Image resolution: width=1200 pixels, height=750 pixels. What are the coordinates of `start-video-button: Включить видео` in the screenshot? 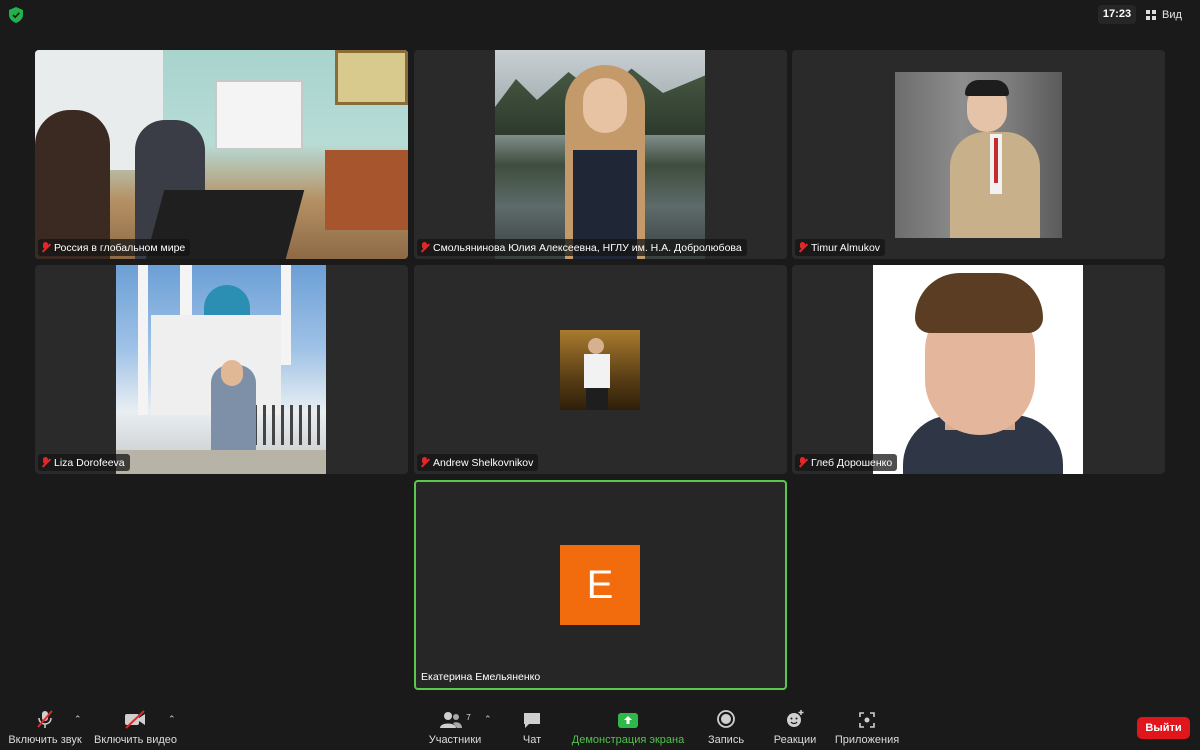 It's located at (136, 727).